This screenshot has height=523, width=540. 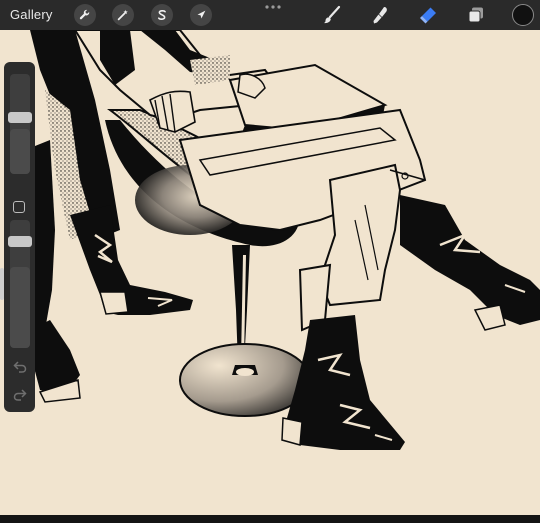 I want to click on eraser-tool-button, so click(x=428, y=15).